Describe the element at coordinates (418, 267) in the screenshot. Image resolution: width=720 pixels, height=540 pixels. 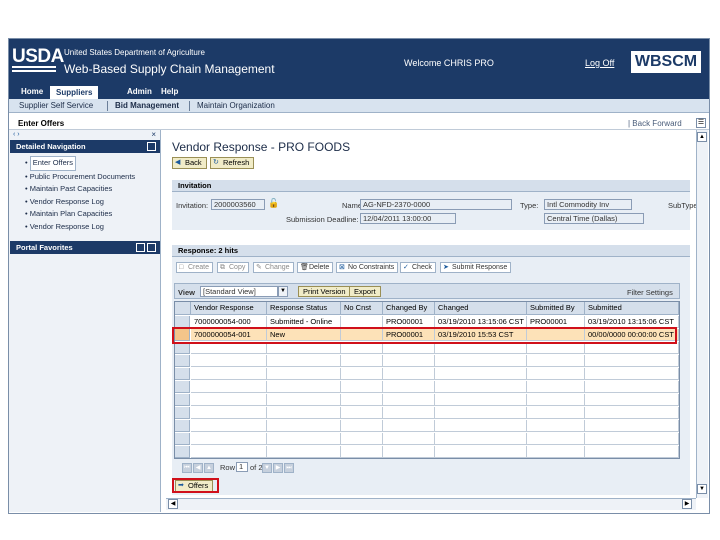
I see `check-button: ✓ Check` at that location.